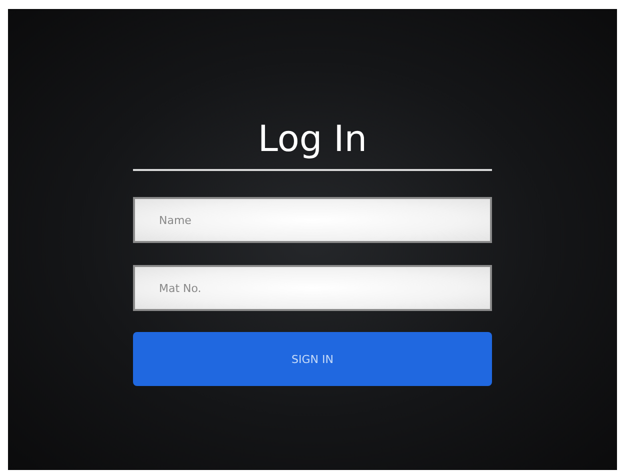  What do you see at coordinates (312, 288) in the screenshot?
I see `input-field: Mat No.` at bounding box center [312, 288].